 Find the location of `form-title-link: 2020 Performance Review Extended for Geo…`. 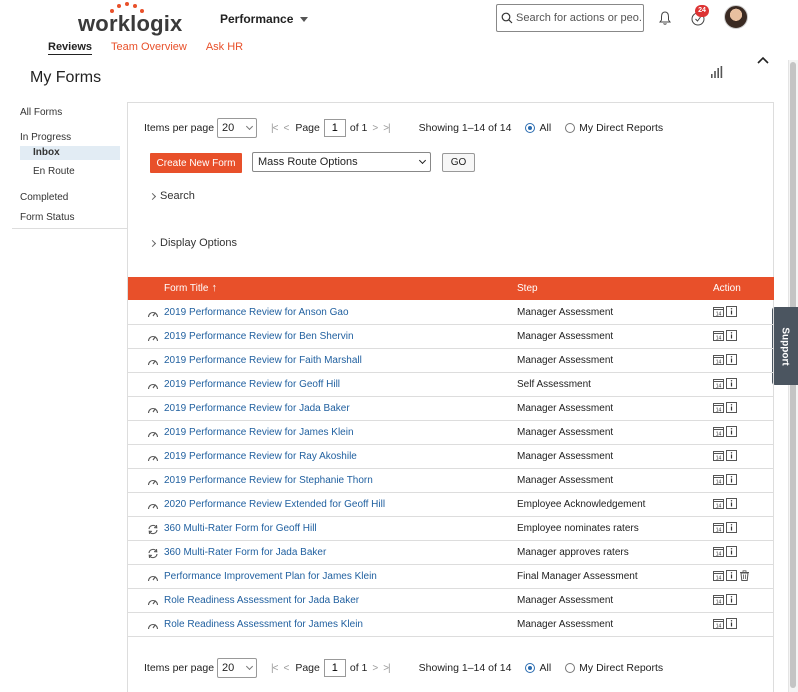

form-title-link: 2020 Performance Review Extended for Geo… is located at coordinates (274, 504).